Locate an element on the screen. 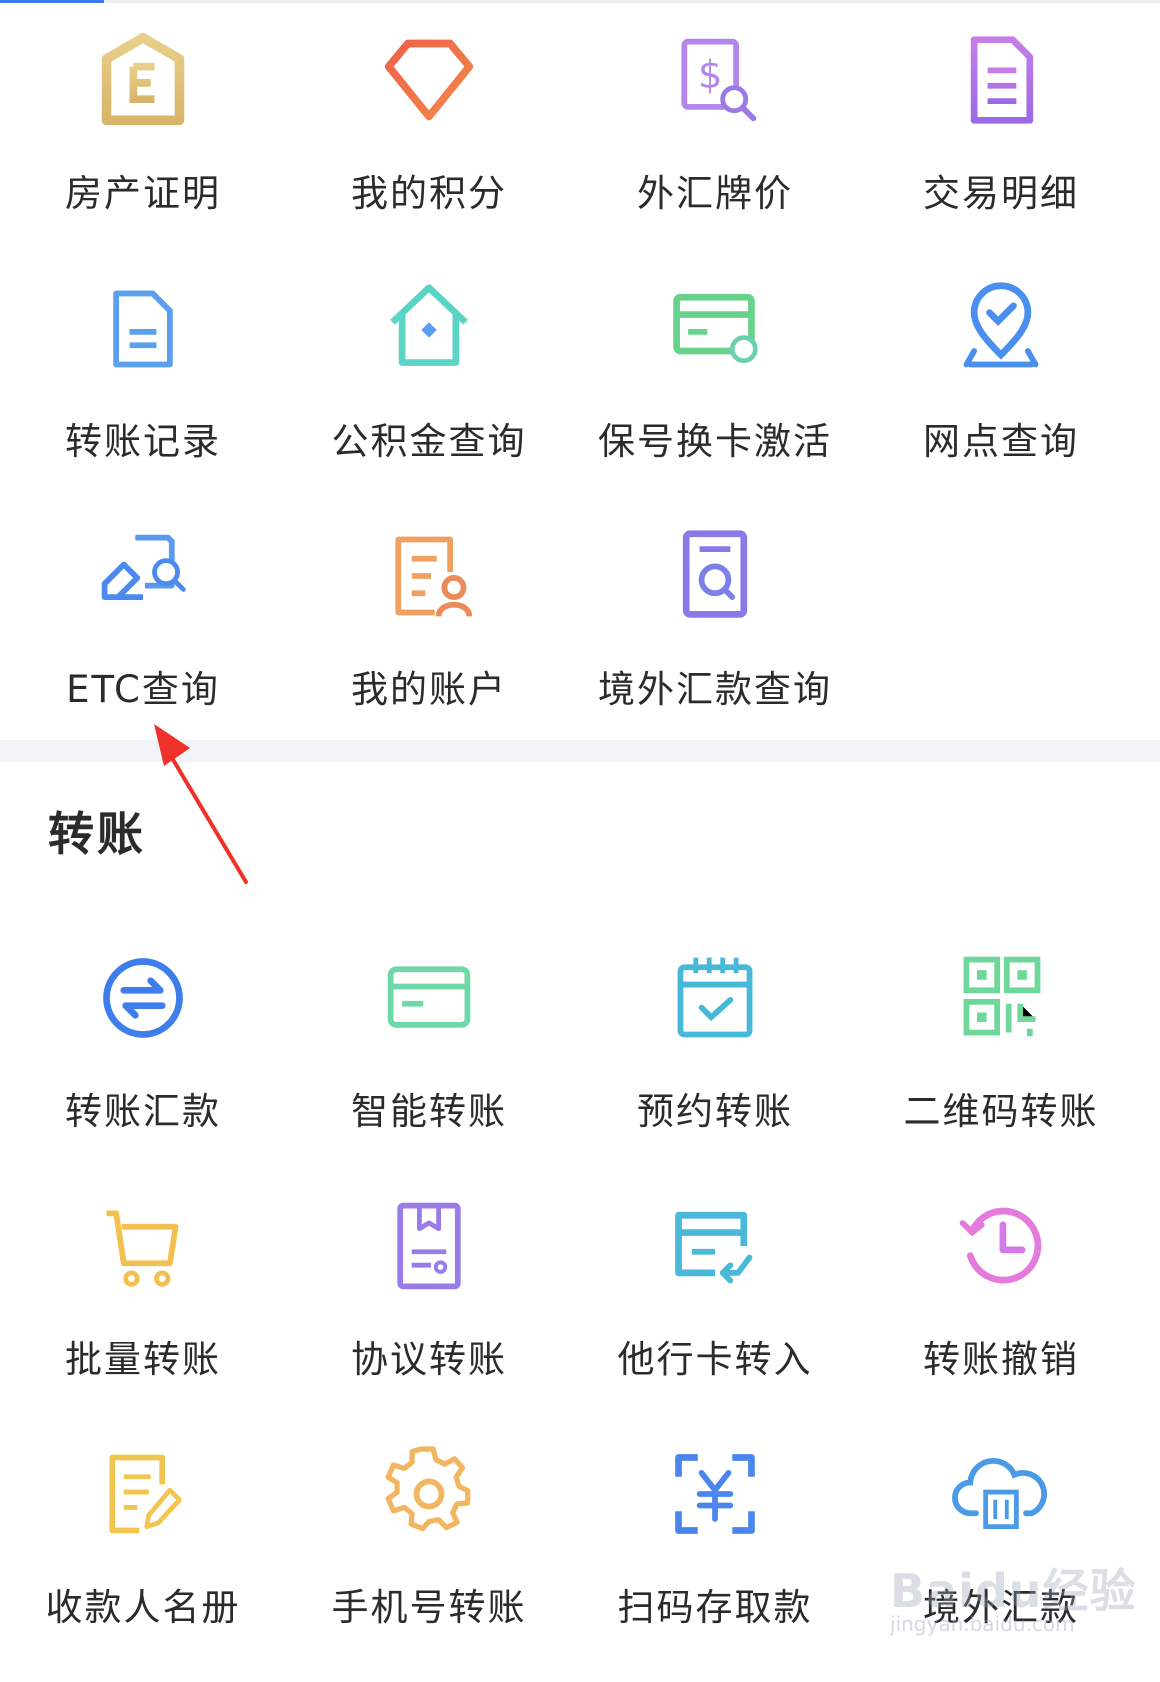 The height and width of the screenshot is (1682, 1160). record-document-icon is located at coordinates (143, 328).